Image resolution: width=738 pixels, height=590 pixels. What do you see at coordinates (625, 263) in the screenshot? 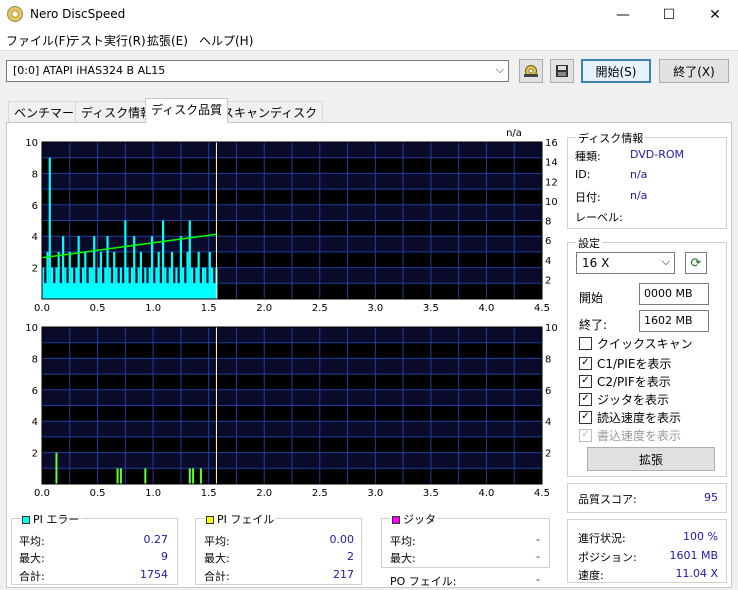
I see `speed-select: 16 X ⌵` at bounding box center [625, 263].